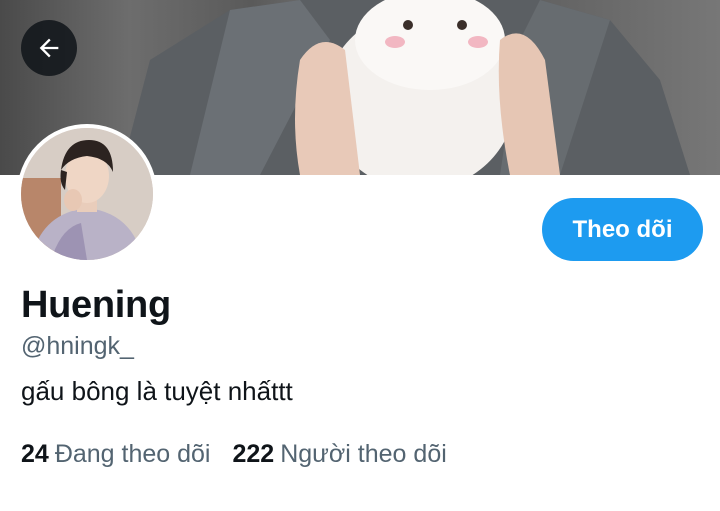  I want to click on following-count: 24, so click(35, 454).